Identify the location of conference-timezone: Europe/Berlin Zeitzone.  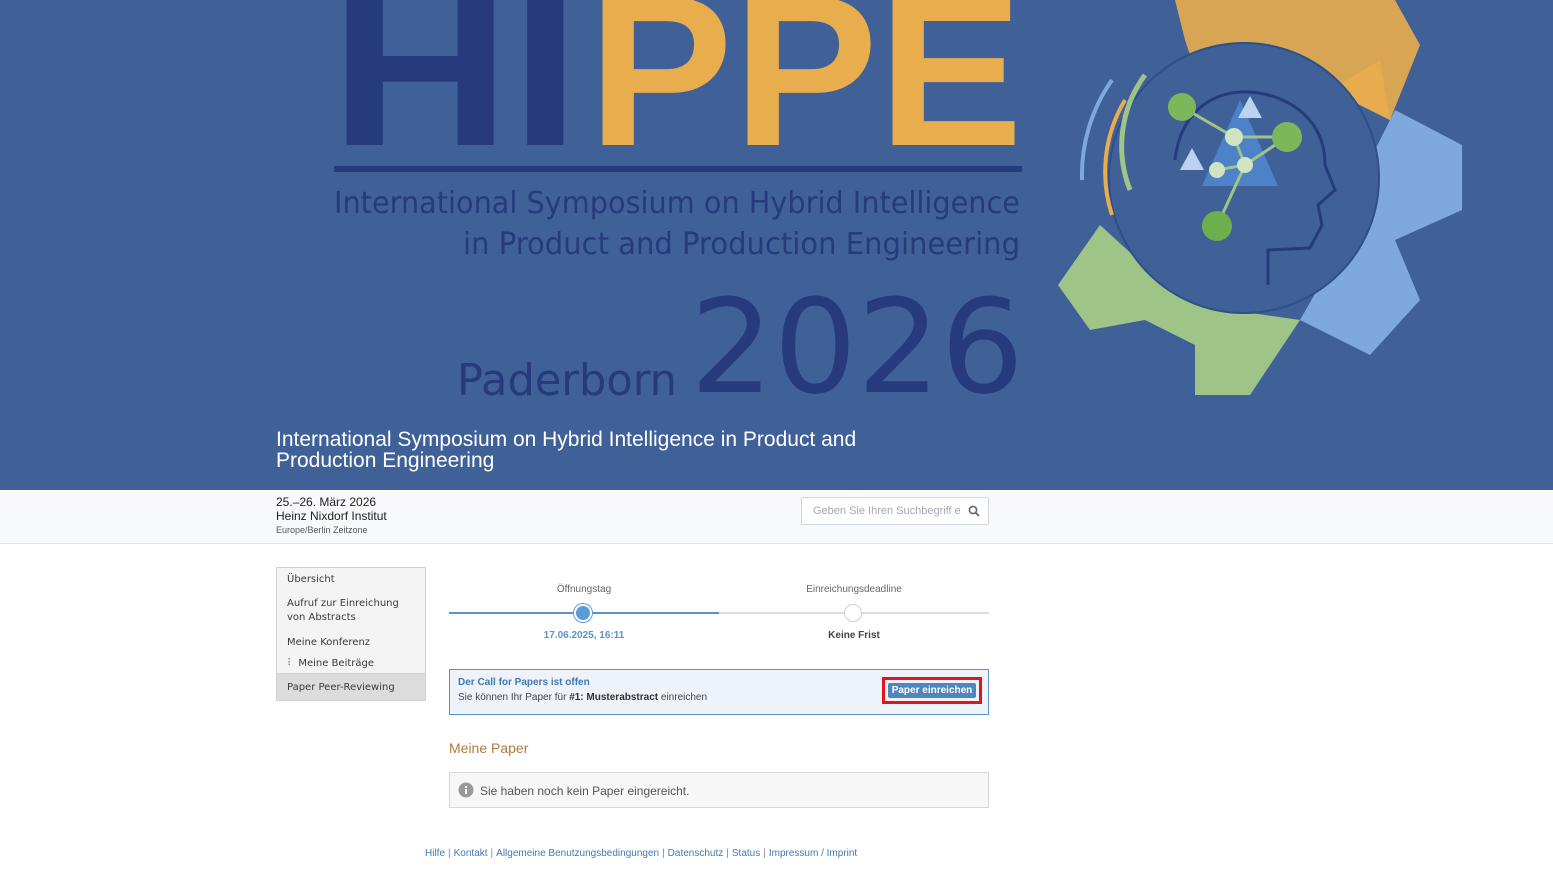
(322, 530).